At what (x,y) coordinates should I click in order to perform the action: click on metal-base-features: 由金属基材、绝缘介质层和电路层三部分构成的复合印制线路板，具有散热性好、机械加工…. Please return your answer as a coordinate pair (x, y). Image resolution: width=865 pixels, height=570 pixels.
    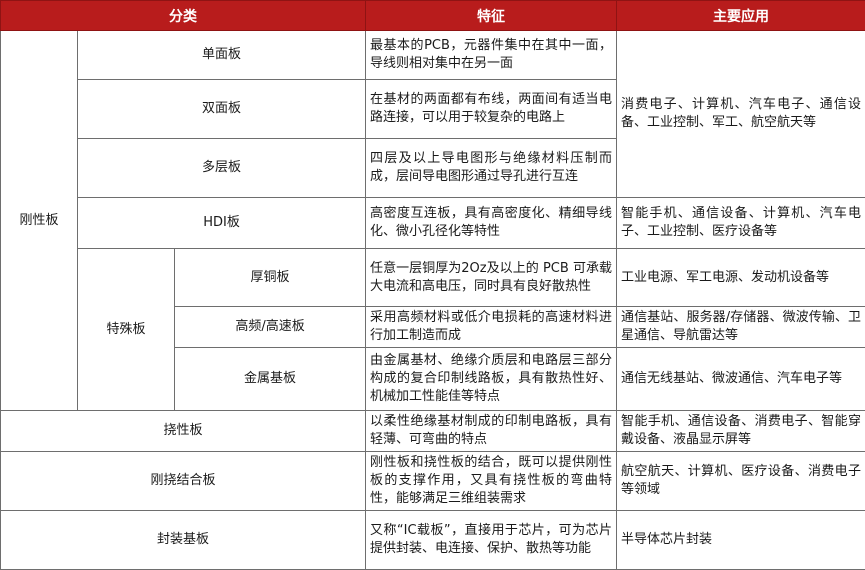
    Looking at the image, I should click on (491, 379).